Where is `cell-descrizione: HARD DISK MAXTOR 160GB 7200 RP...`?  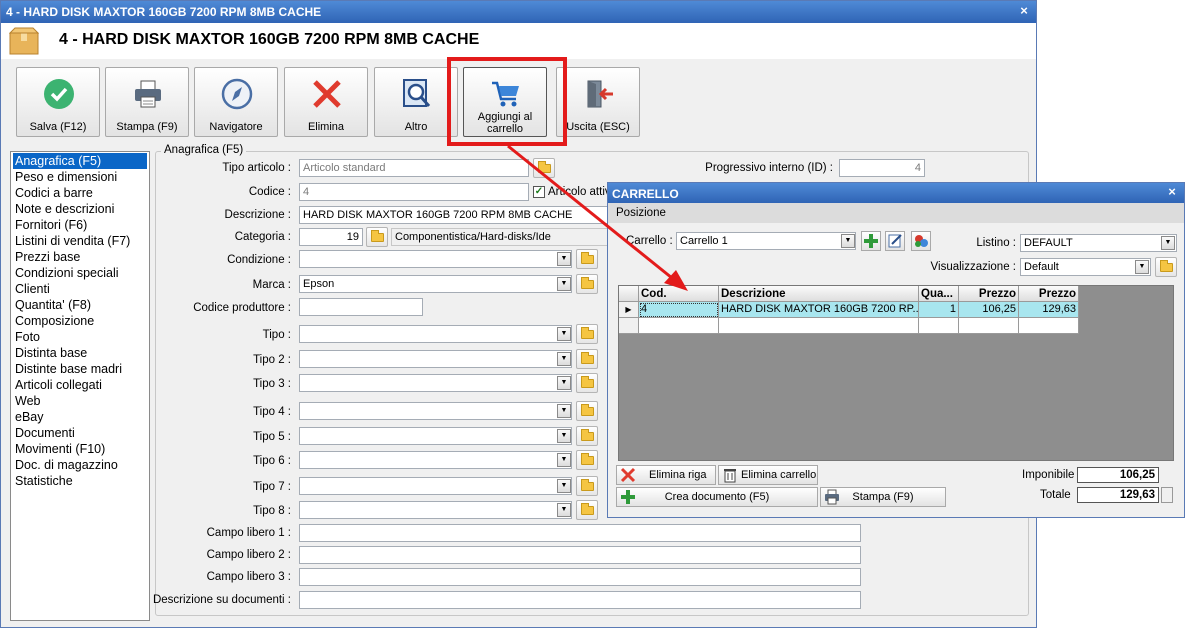
cell-descrizione: HARD DISK MAXTOR 160GB 7200 RP... is located at coordinates (819, 310).